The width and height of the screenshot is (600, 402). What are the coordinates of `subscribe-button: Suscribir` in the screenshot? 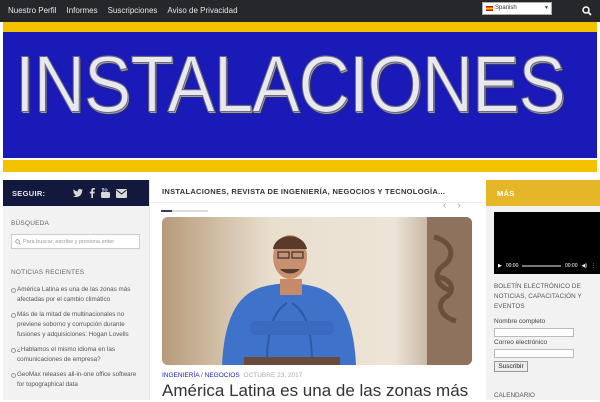 It's located at (511, 366).